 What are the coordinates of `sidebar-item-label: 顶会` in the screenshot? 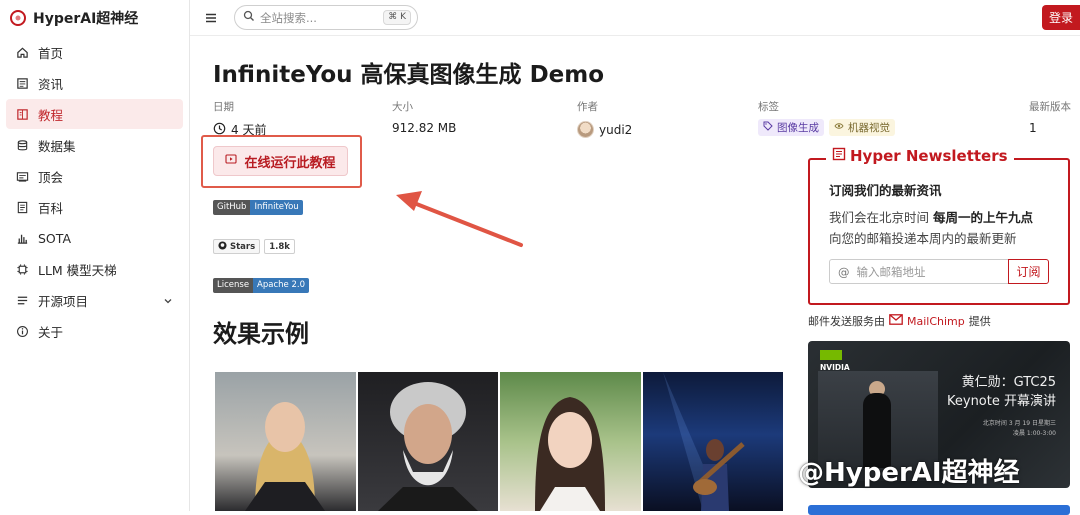 It's located at (51, 177).